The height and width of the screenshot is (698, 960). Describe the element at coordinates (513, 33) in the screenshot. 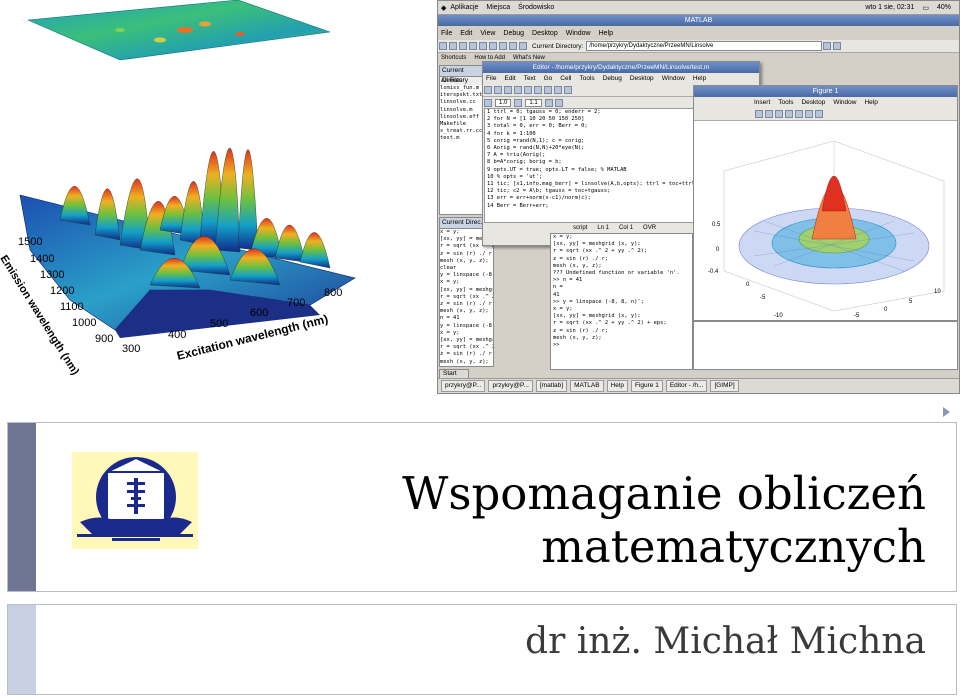

I see `matlab-menu-debug: Debug` at that location.